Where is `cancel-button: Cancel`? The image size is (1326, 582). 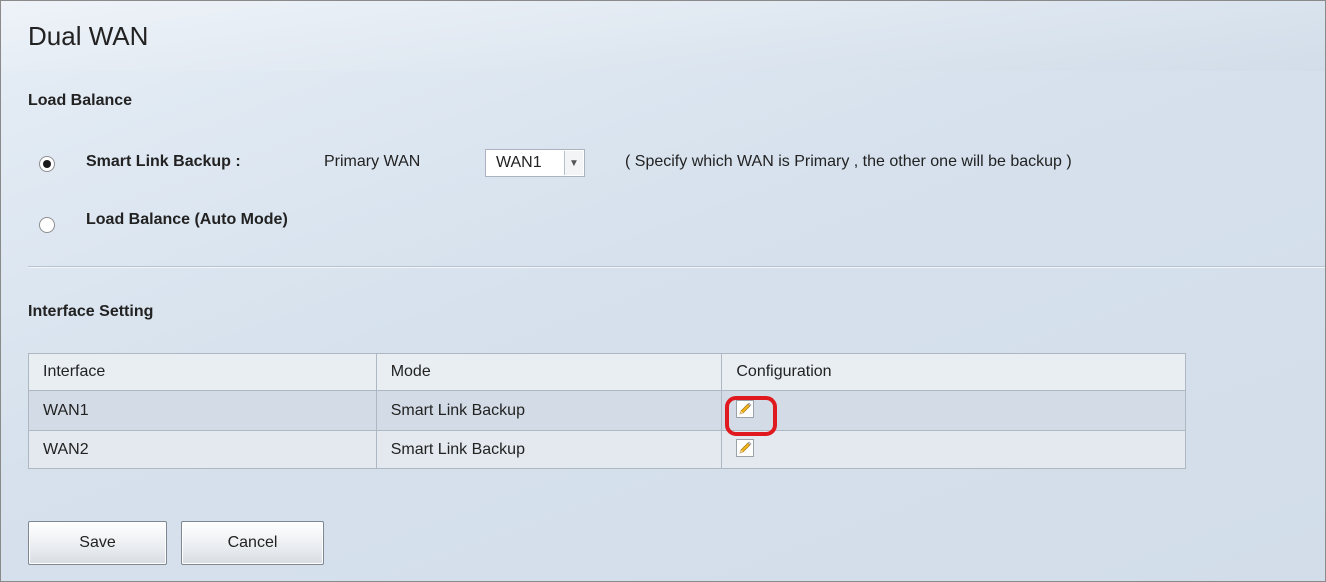 cancel-button: Cancel is located at coordinates (252, 543).